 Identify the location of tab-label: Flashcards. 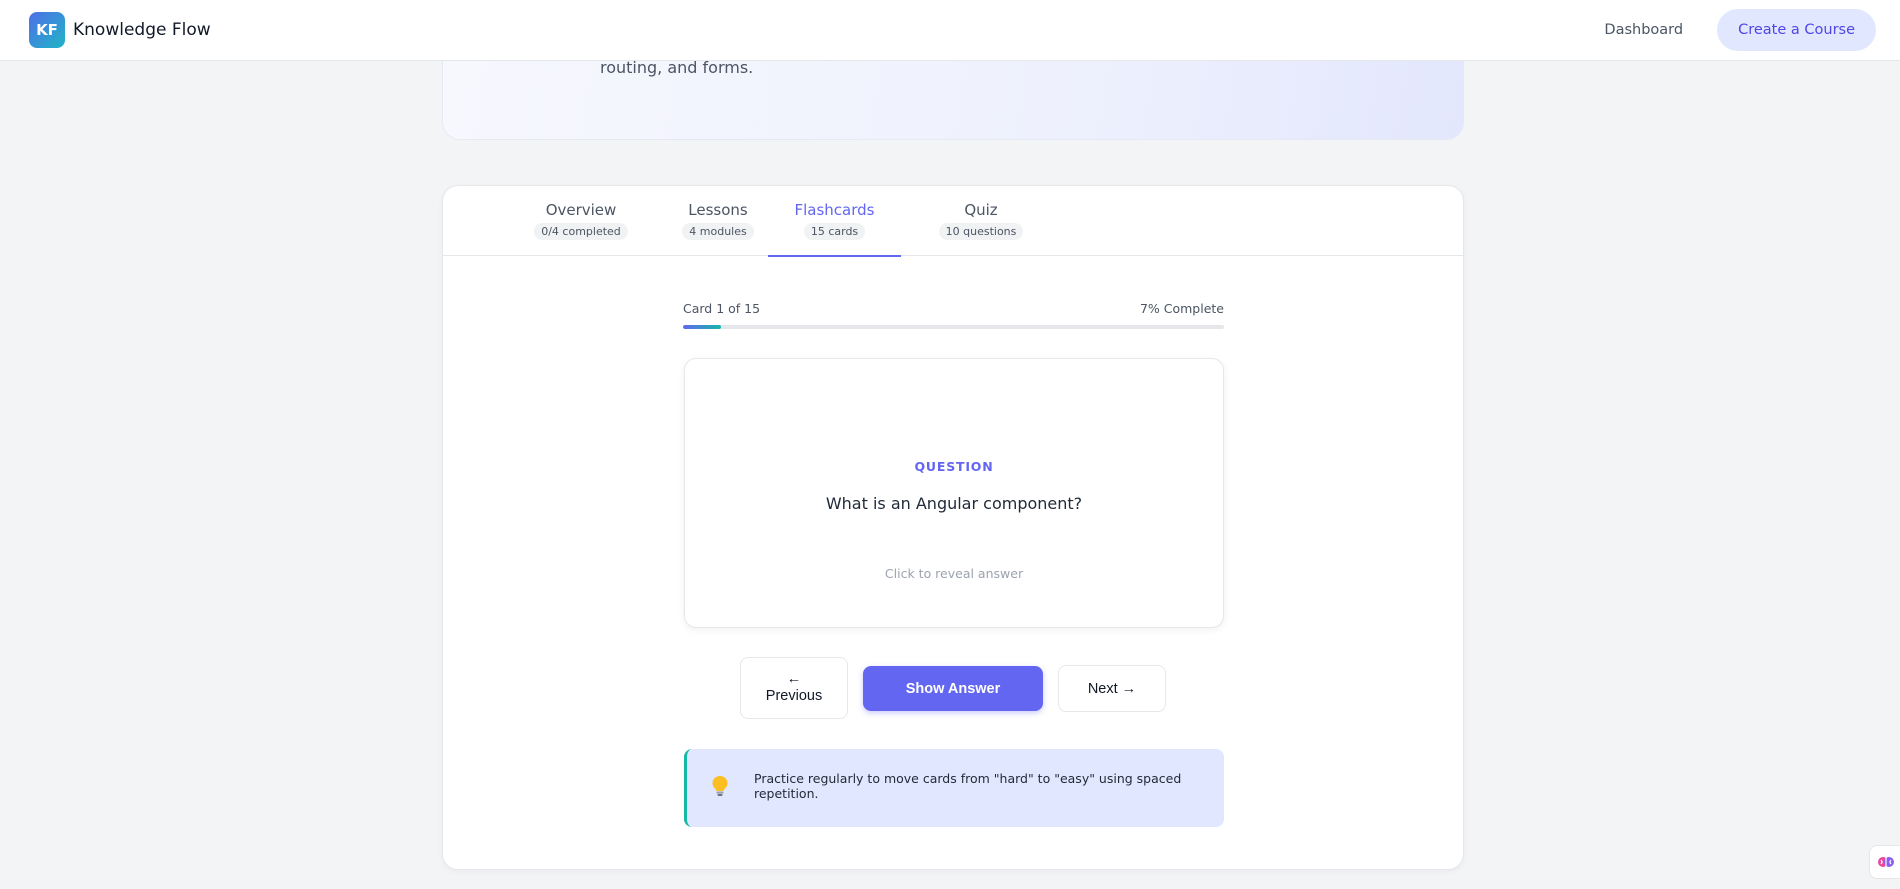
(834, 210).